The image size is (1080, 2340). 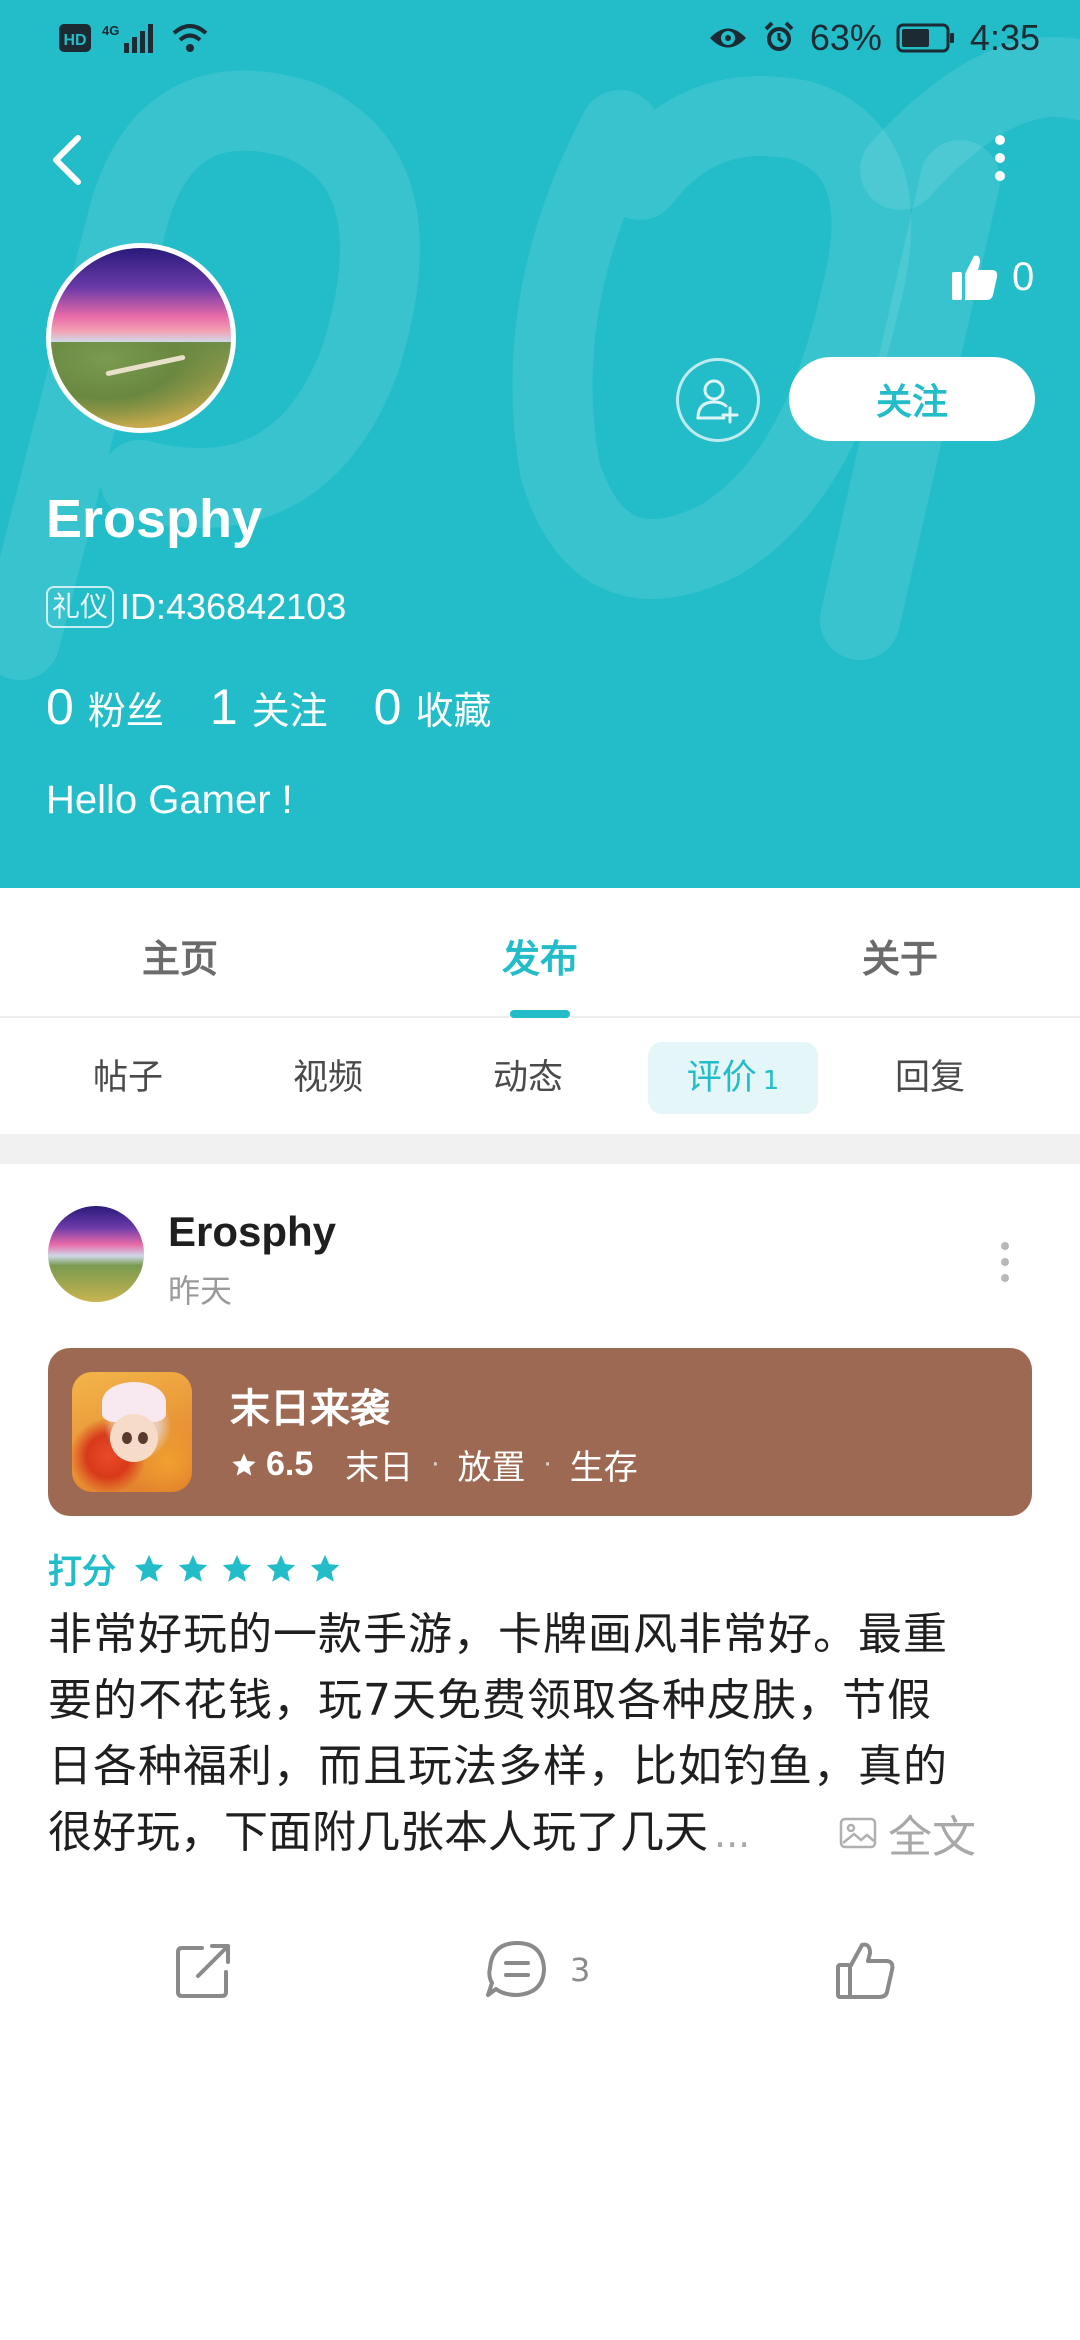 I want to click on game-card: 末日来袭 6.5 末日 · 放置 · 生存, so click(x=540, y=1432).